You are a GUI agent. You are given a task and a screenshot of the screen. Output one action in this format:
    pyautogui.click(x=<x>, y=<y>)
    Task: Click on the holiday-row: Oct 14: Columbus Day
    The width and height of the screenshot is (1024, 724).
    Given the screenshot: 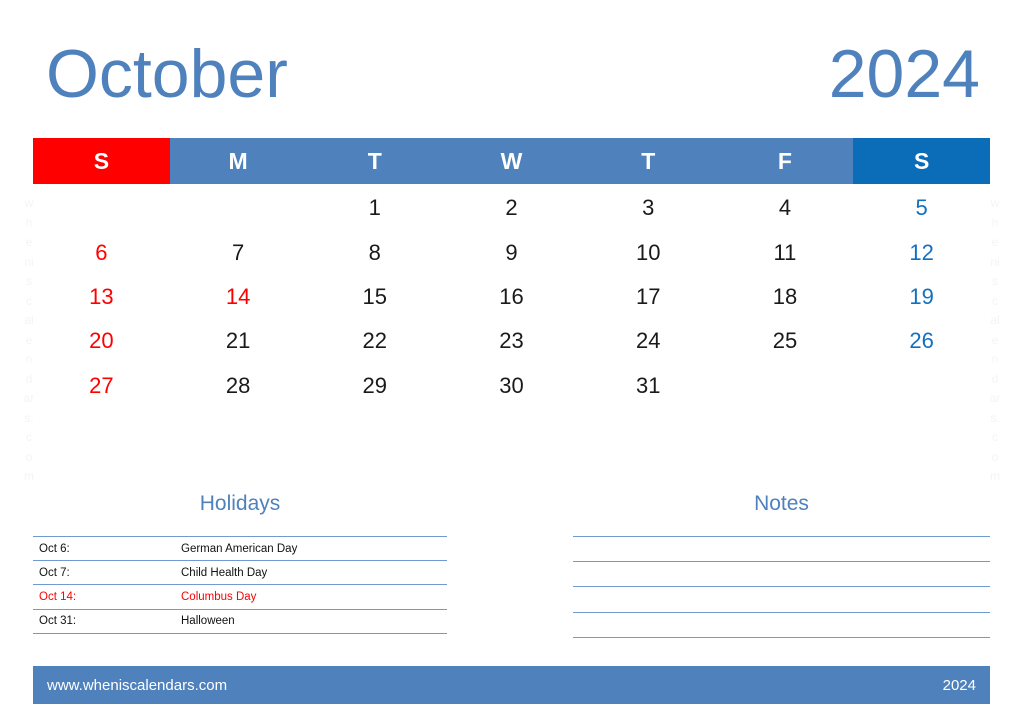 What is the action you would take?
    pyautogui.click(x=240, y=597)
    